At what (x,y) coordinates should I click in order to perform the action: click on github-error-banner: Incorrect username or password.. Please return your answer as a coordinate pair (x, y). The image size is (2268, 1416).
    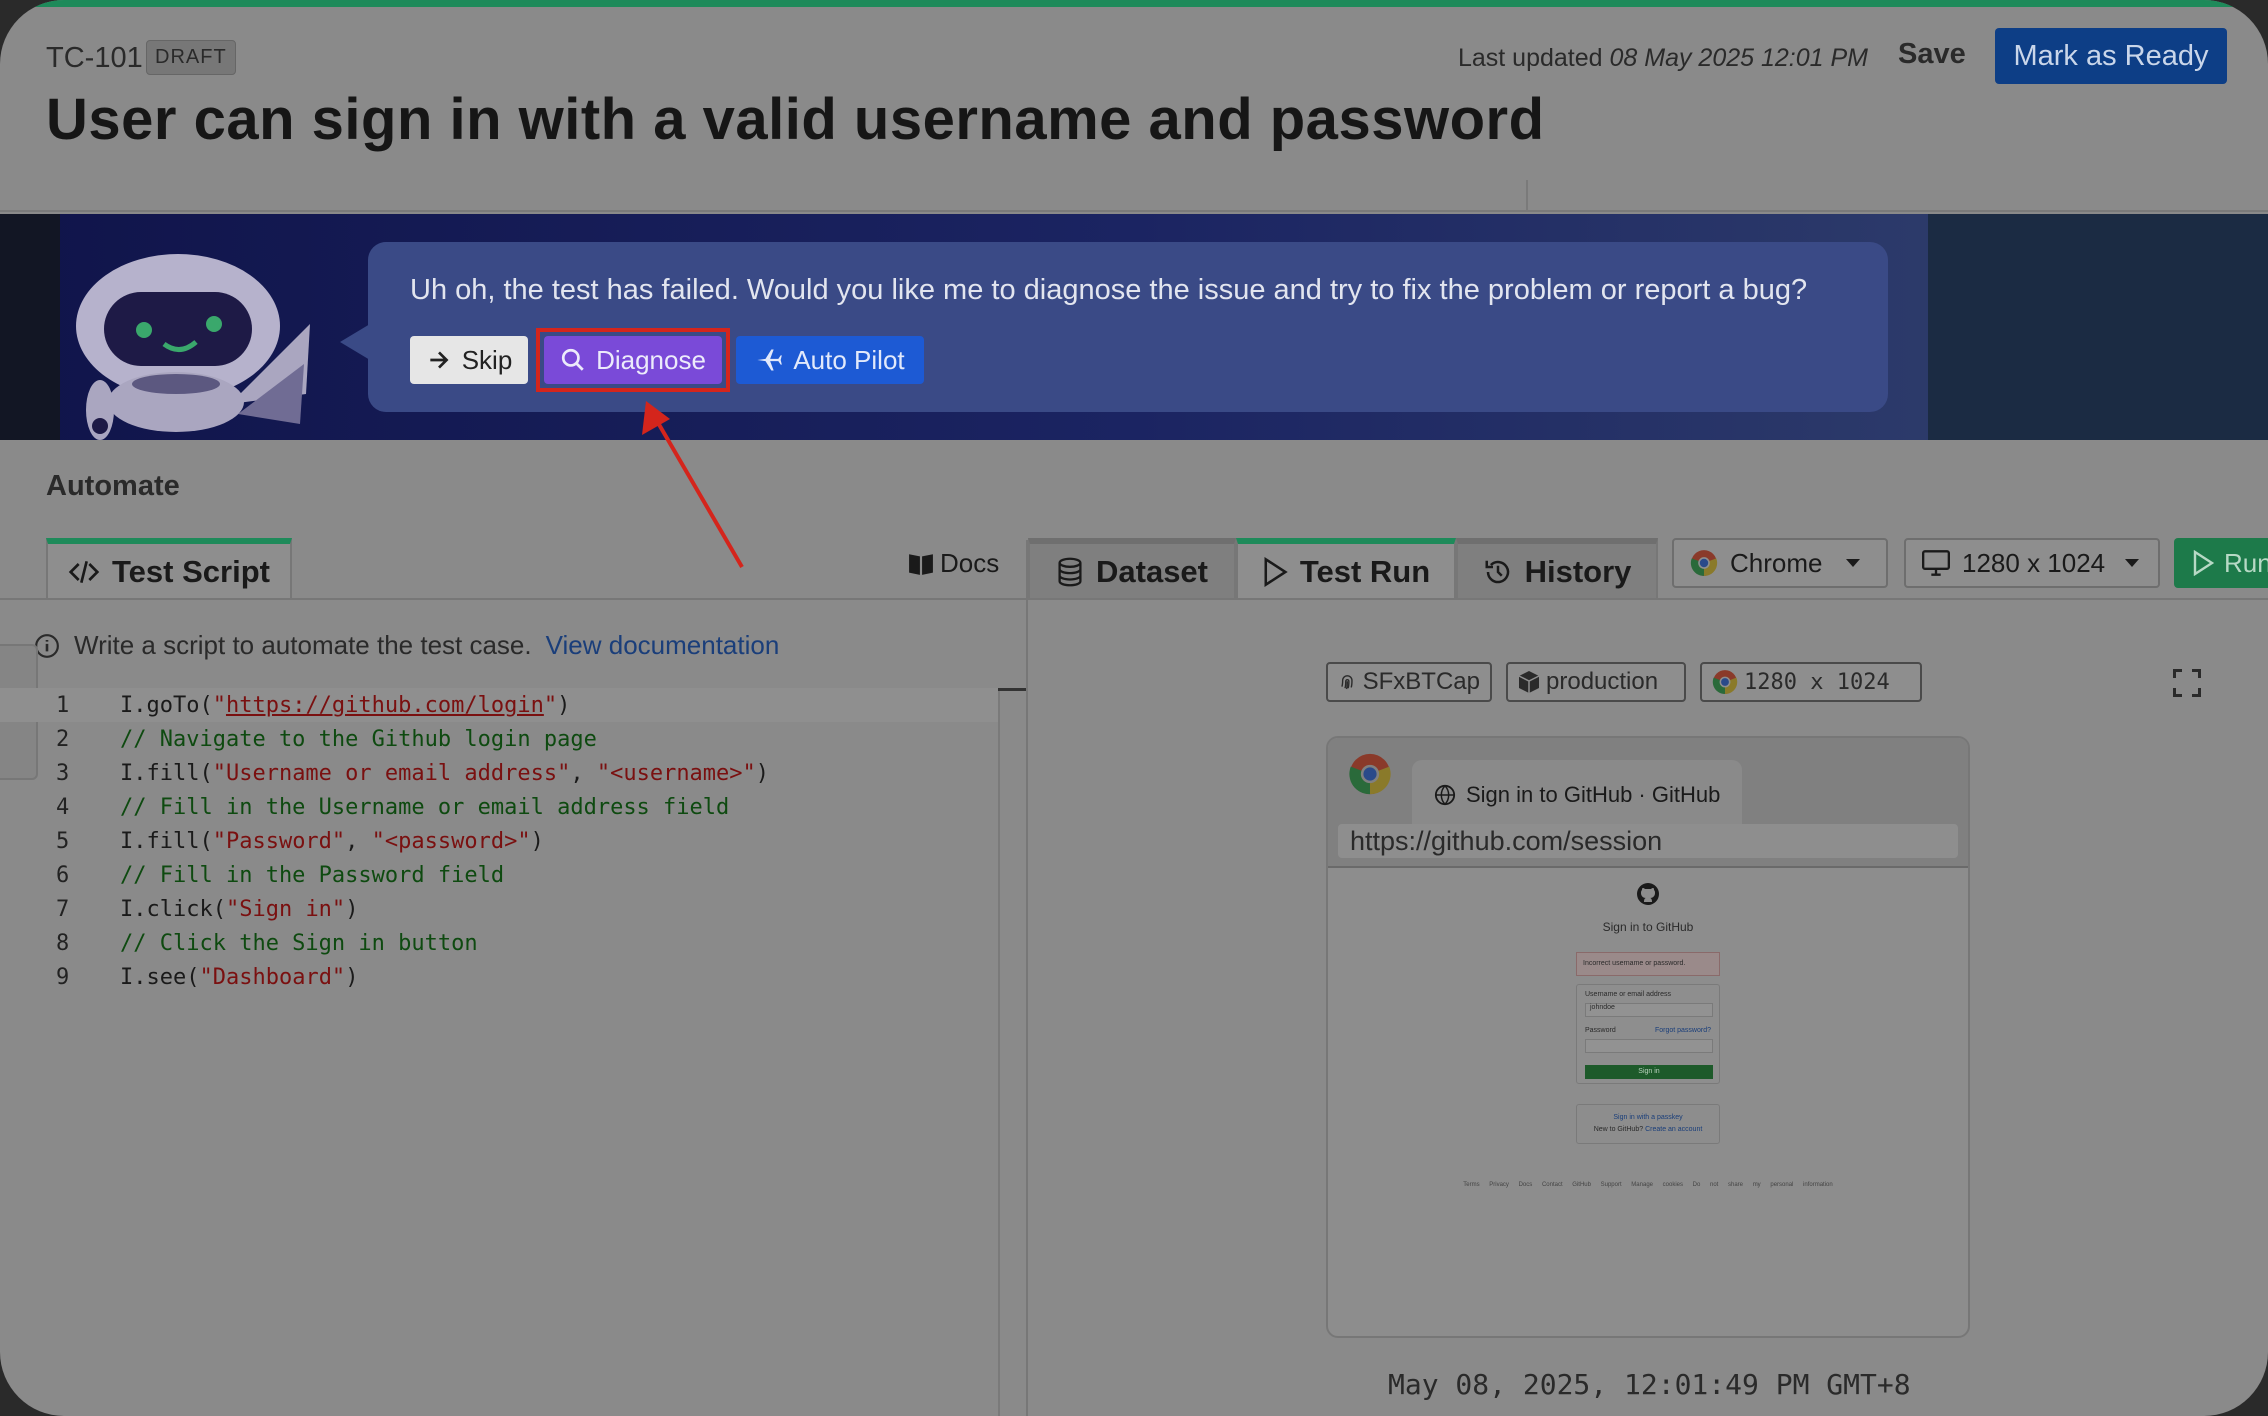
    Looking at the image, I should click on (1648, 964).